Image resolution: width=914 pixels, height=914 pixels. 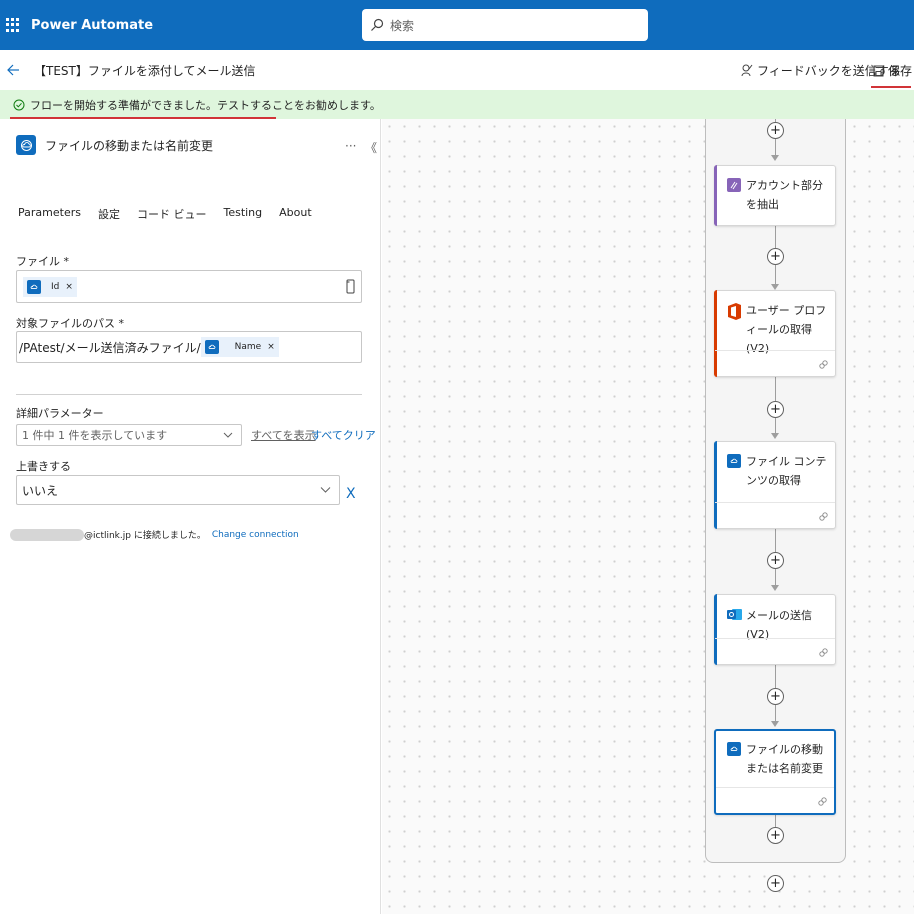 I want to click on clear-all-link: すべてクリア, so click(x=343, y=435).